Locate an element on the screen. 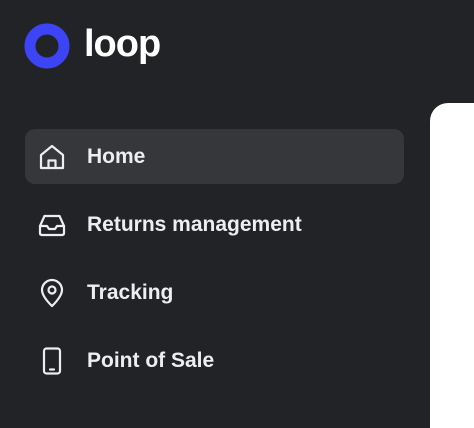 The height and width of the screenshot is (428, 474). main-content-panel is located at coordinates (452, 265).